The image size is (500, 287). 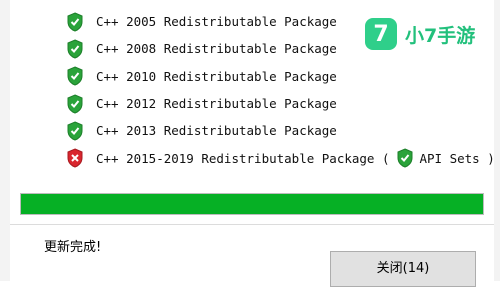 What do you see at coordinates (403, 269) in the screenshot?
I see `close-button: 关闭(14)` at bounding box center [403, 269].